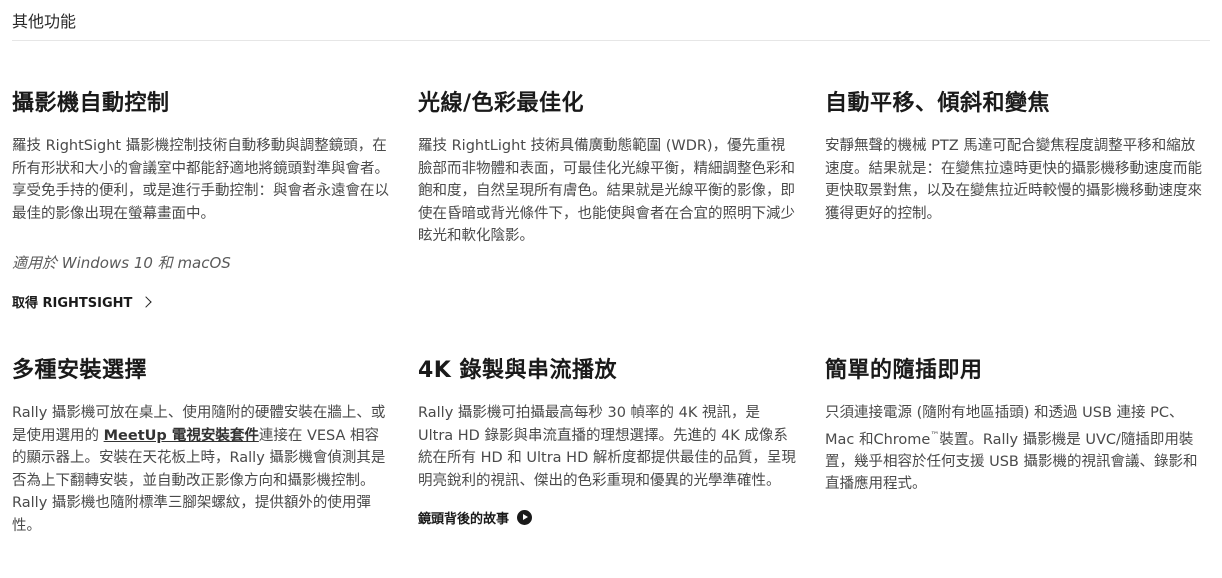  Describe the element at coordinates (464, 519) in the screenshot. I see `behind-the-lens-label: 鏡頭背後的故事` at that location.